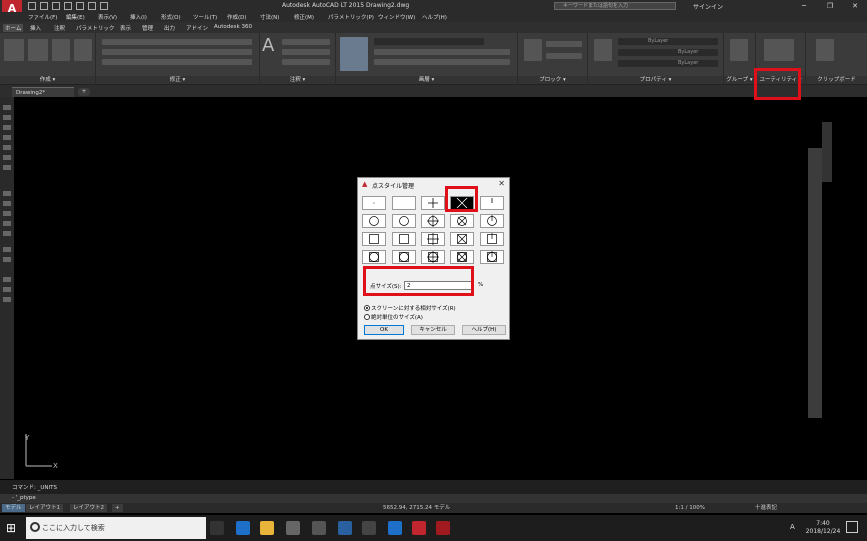 Image resolution: width=867 pixels, height=541 pixels. What do you see at coordinates (43, 92) in the screenshot?
I see `file-tab-drawing2: Drawing2*` at bounding box center [43, 92].